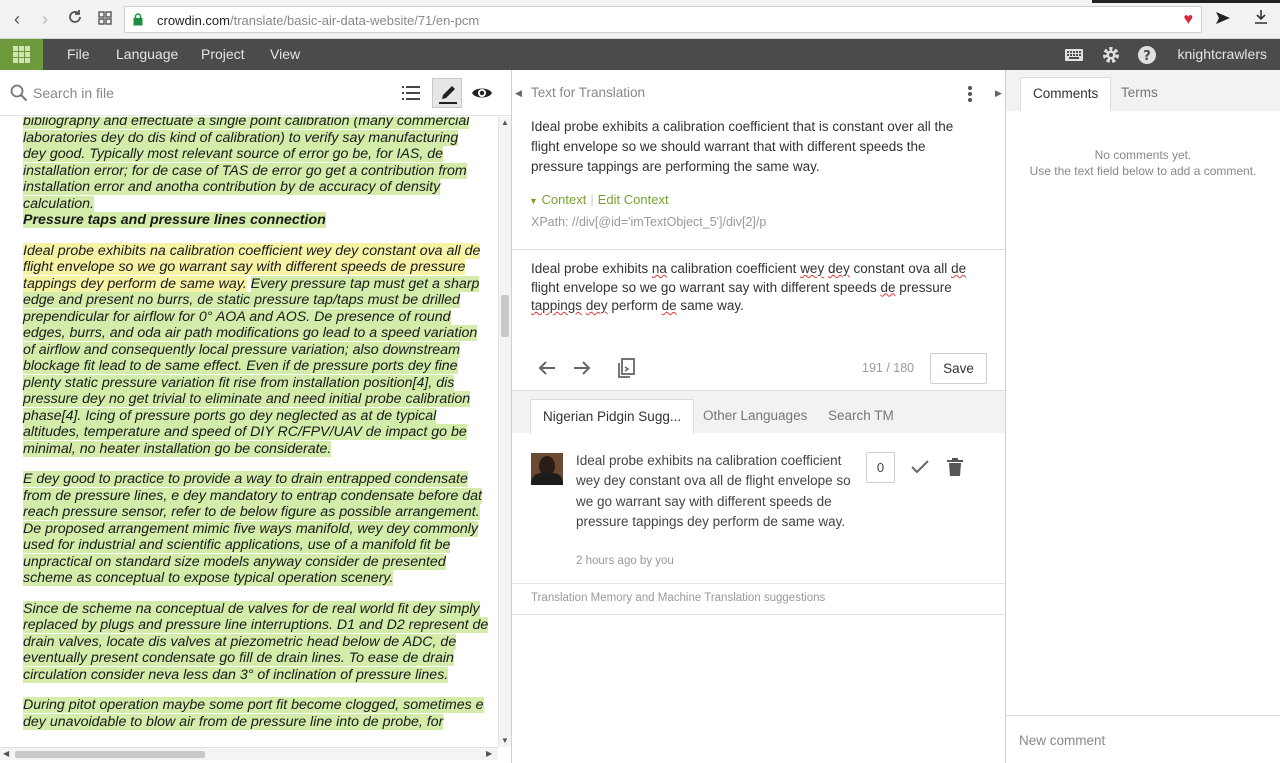 Image resolution: width=1280 pixels, height=763 pixels. I want to click on list-view-button, so click(411, 93).